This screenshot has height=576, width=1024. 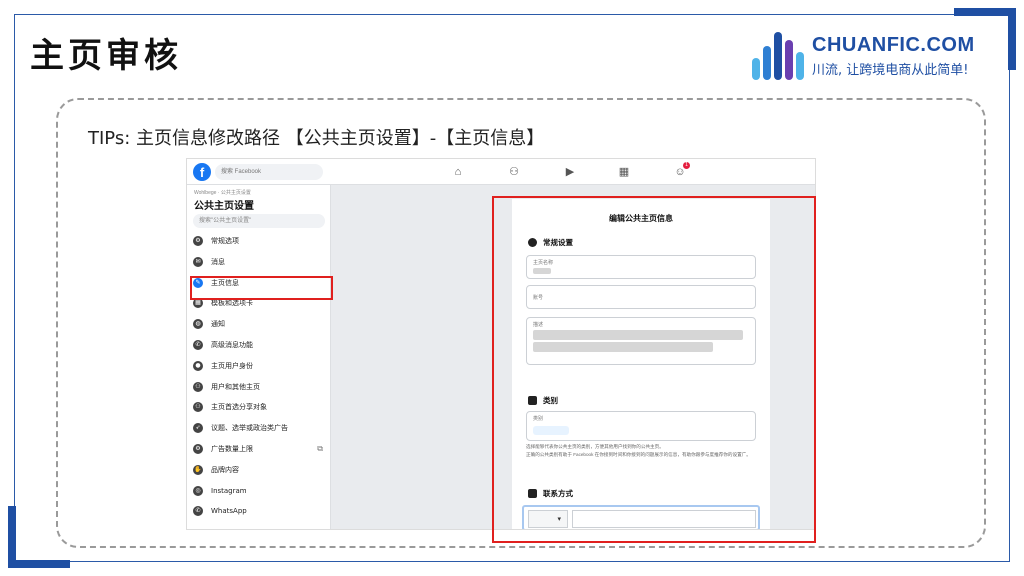 I want to click on sidebar-item-label: WhatsApp, so click(x=229, y=511).